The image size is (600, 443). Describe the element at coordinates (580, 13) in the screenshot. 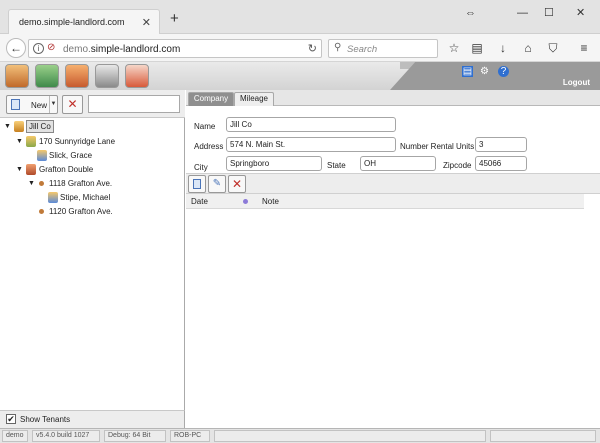

I see `close-window-icon: ✕` at that location.